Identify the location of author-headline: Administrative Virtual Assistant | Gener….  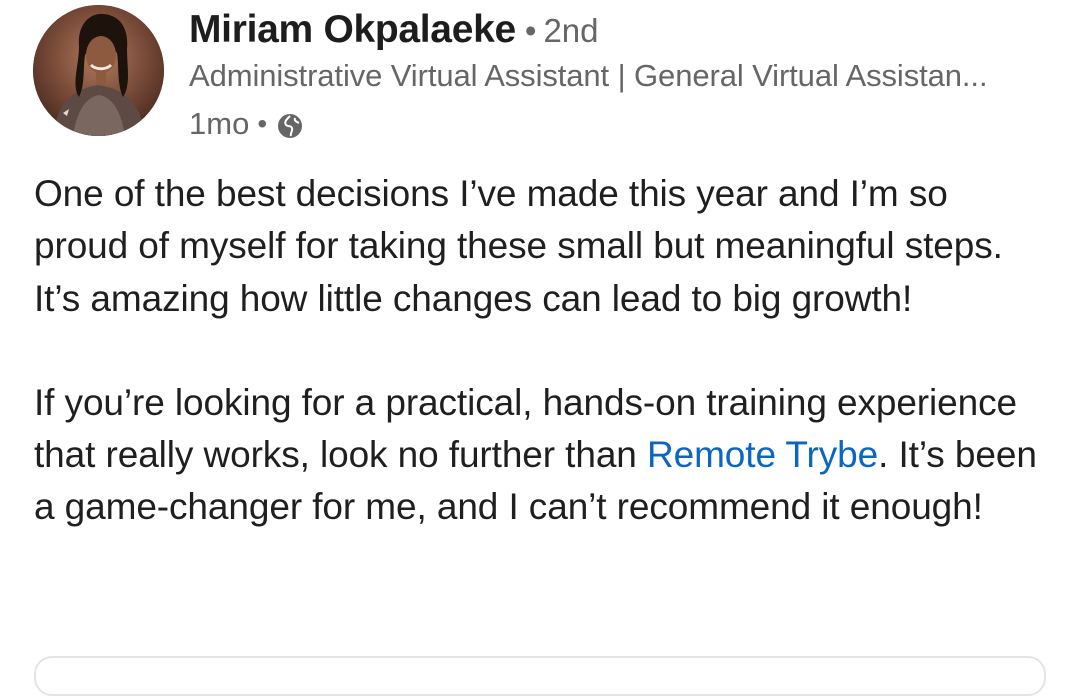
(588, 75).